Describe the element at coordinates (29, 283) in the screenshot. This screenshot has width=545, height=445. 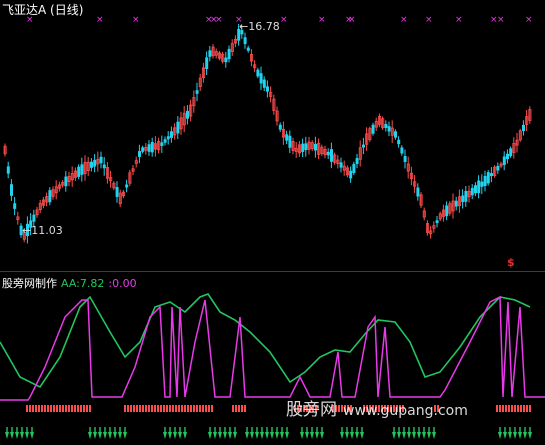
I see `indicator-name: 股旁网制作` at that location.